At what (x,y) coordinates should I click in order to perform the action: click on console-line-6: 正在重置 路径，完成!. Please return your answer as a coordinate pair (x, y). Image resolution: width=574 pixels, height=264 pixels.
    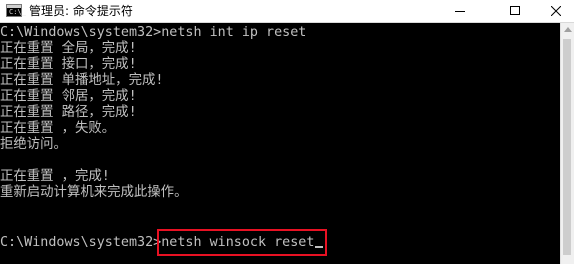
    Looking at the image, I should click on (68, 112).